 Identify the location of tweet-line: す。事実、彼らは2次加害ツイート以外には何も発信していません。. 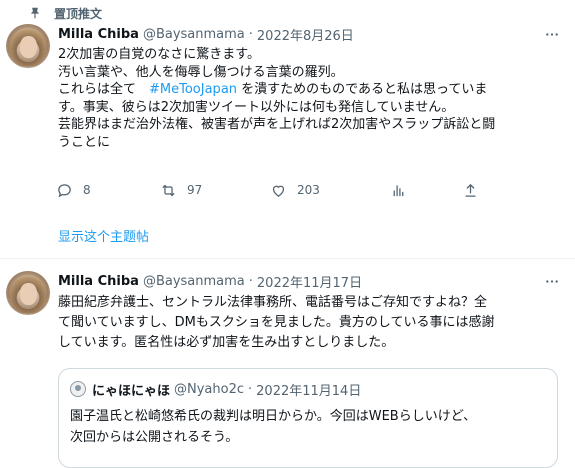
(256, 107).